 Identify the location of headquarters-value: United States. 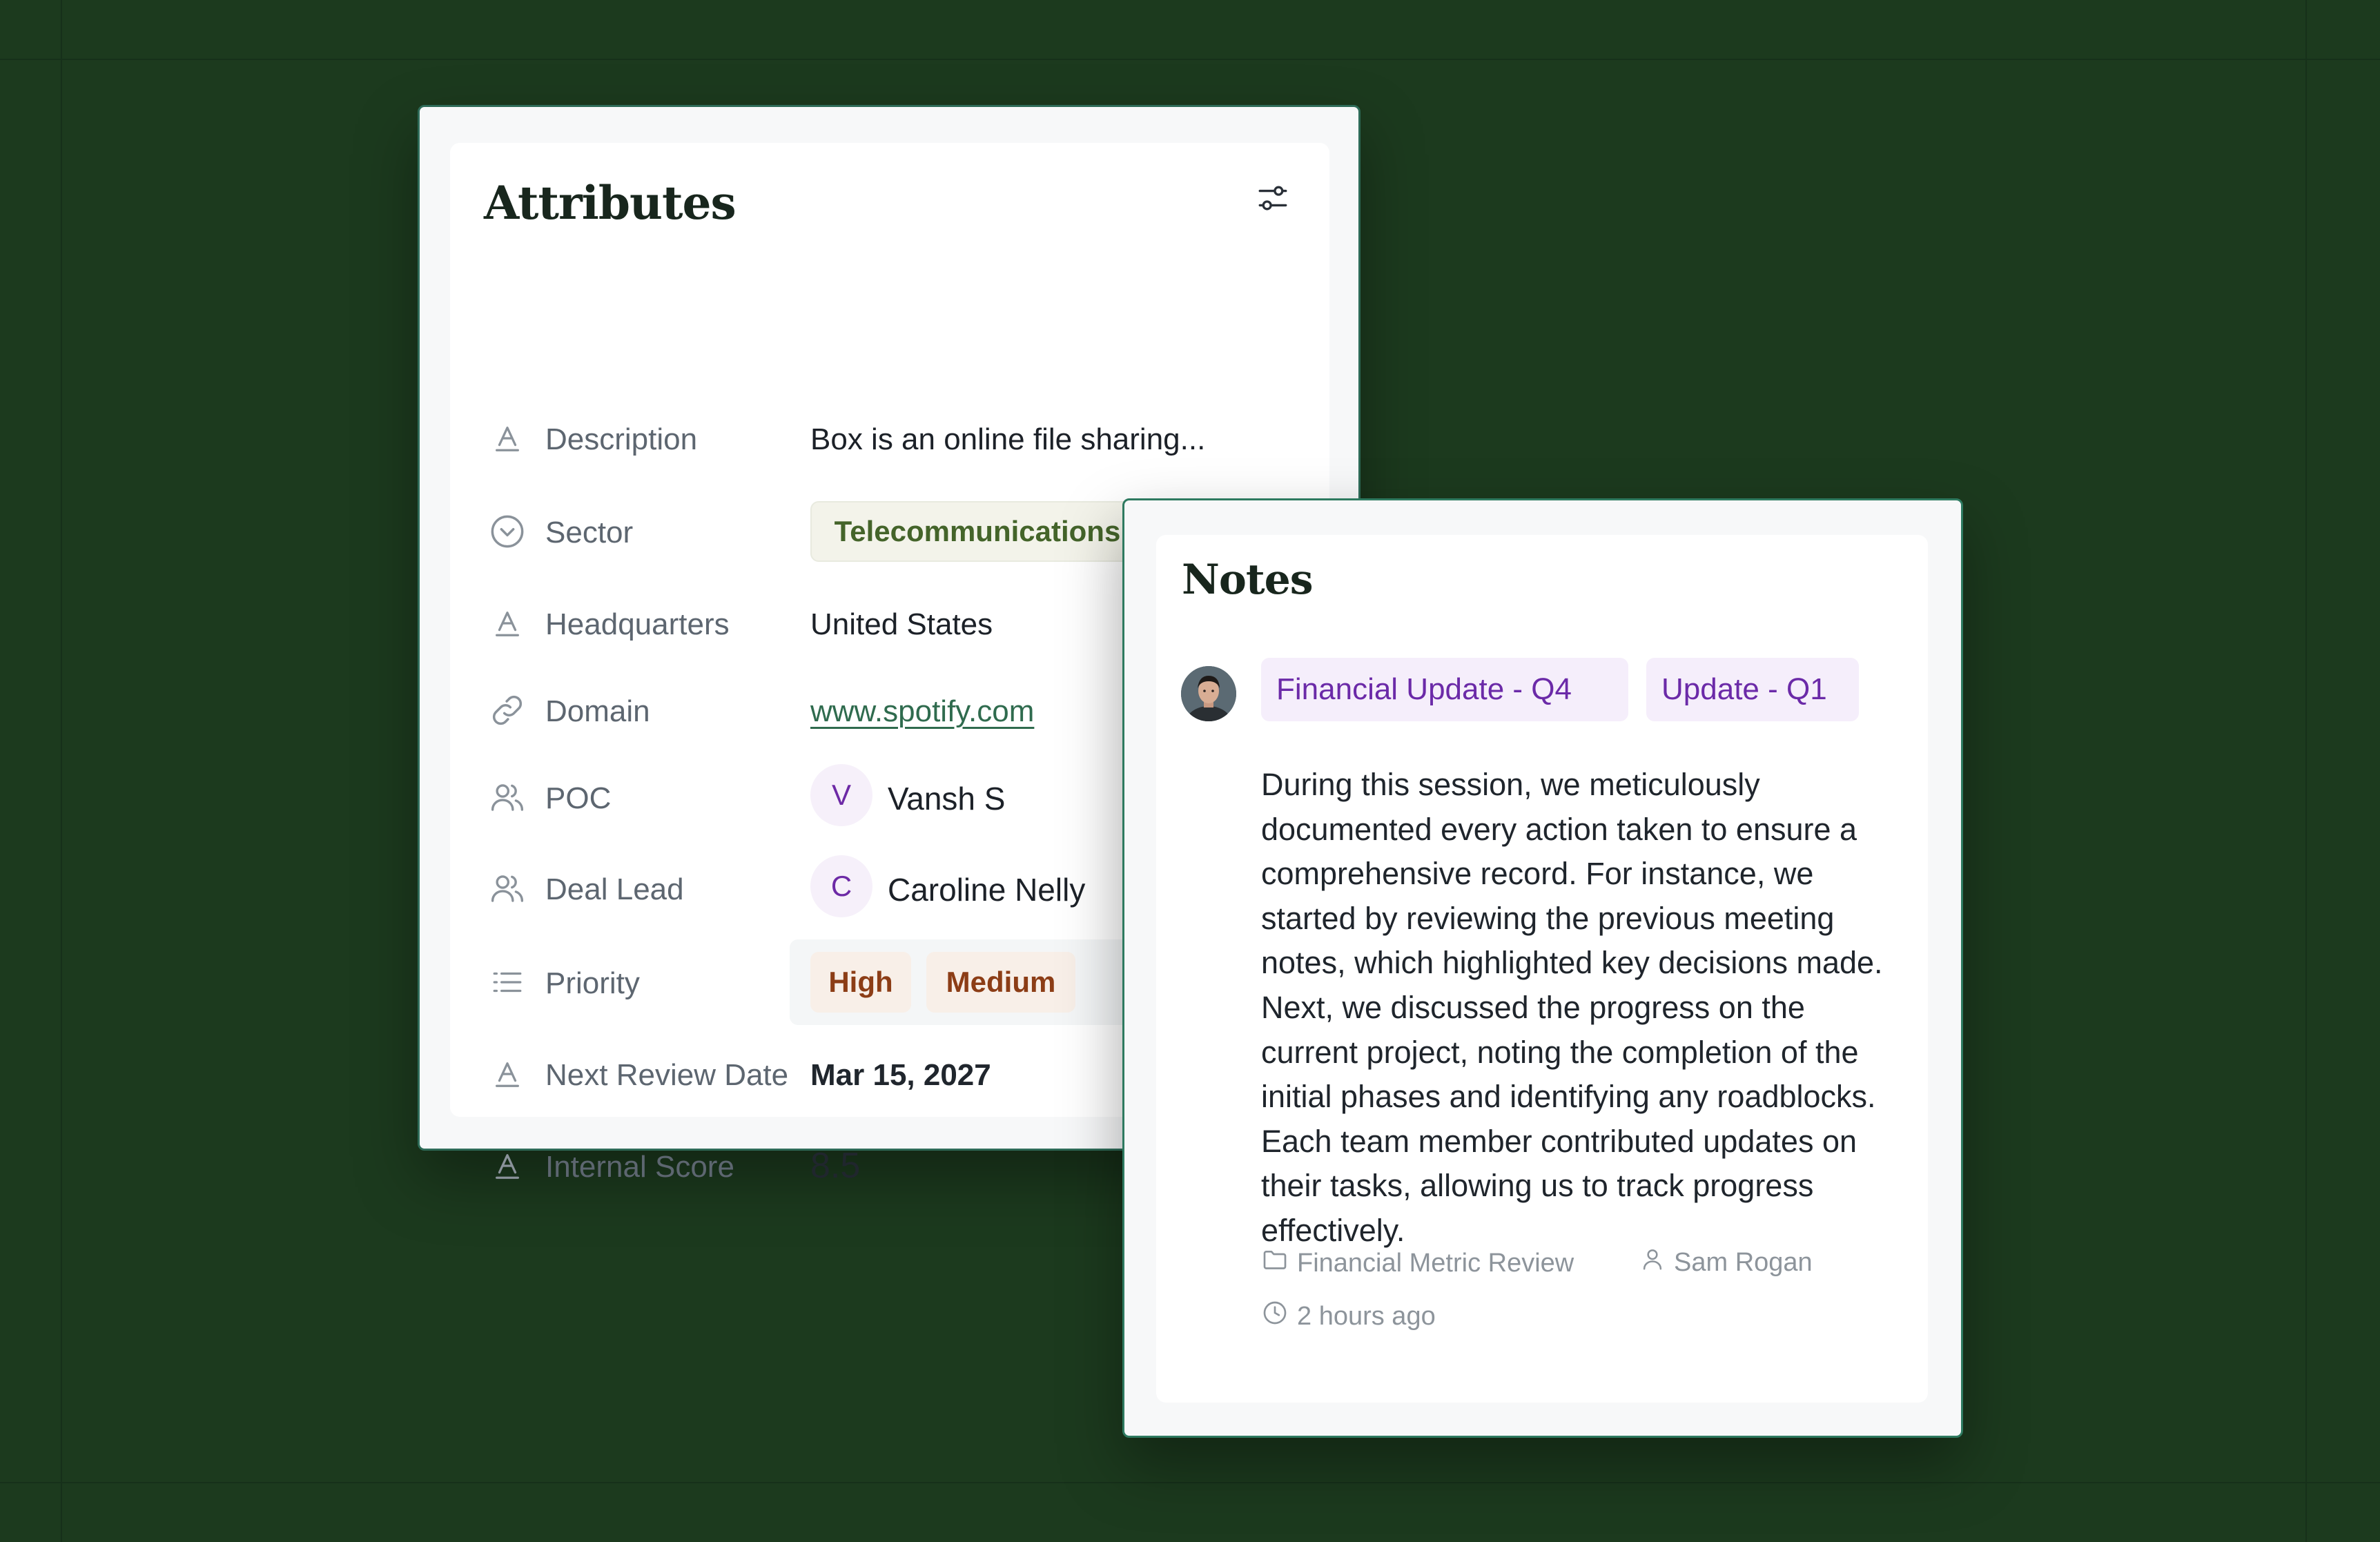
(901, 624).